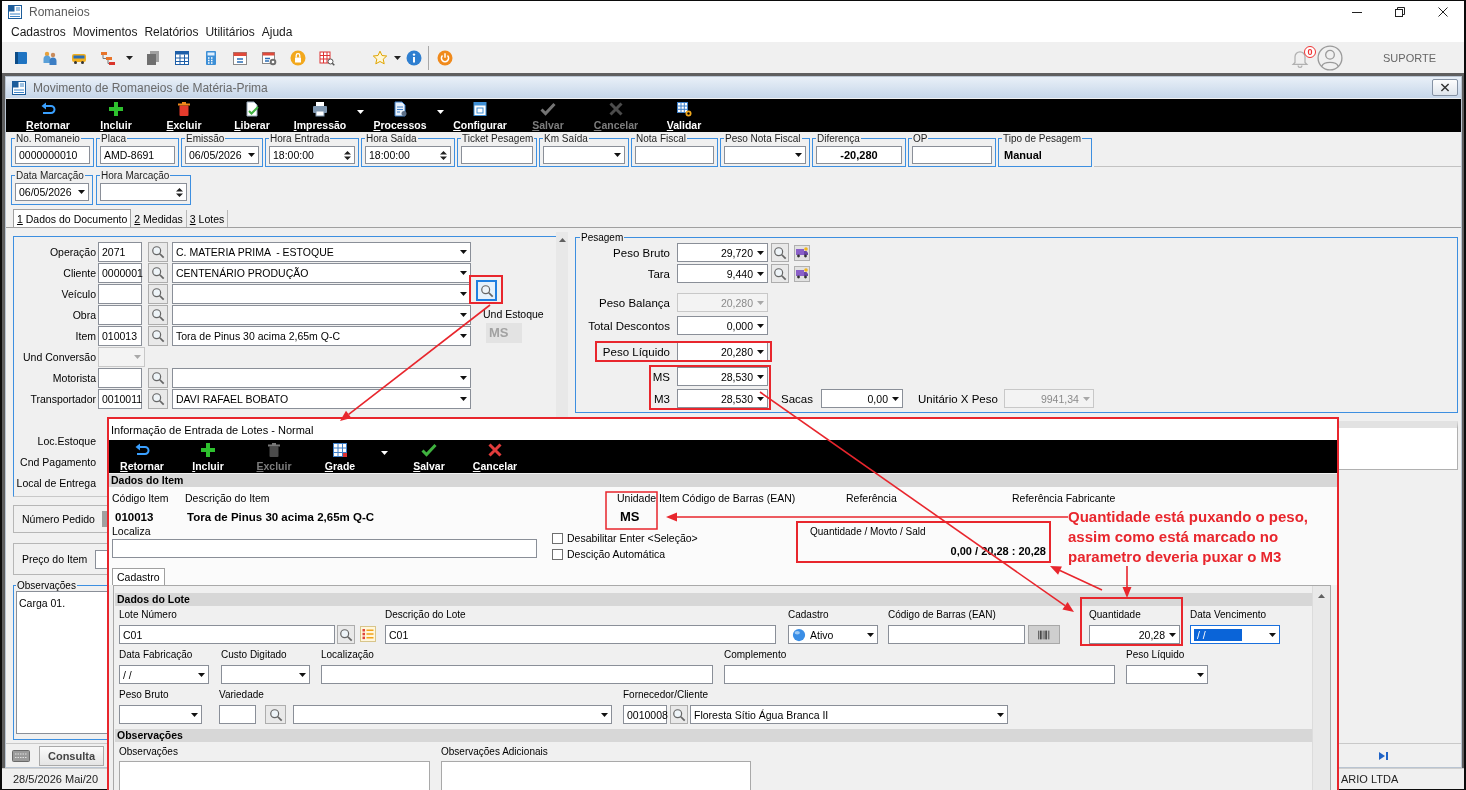 The height and width of the screenshot is (790, 1466). Describe the element at coordinates (414, 57) in the screenshot. I see `info-icon` at that location.